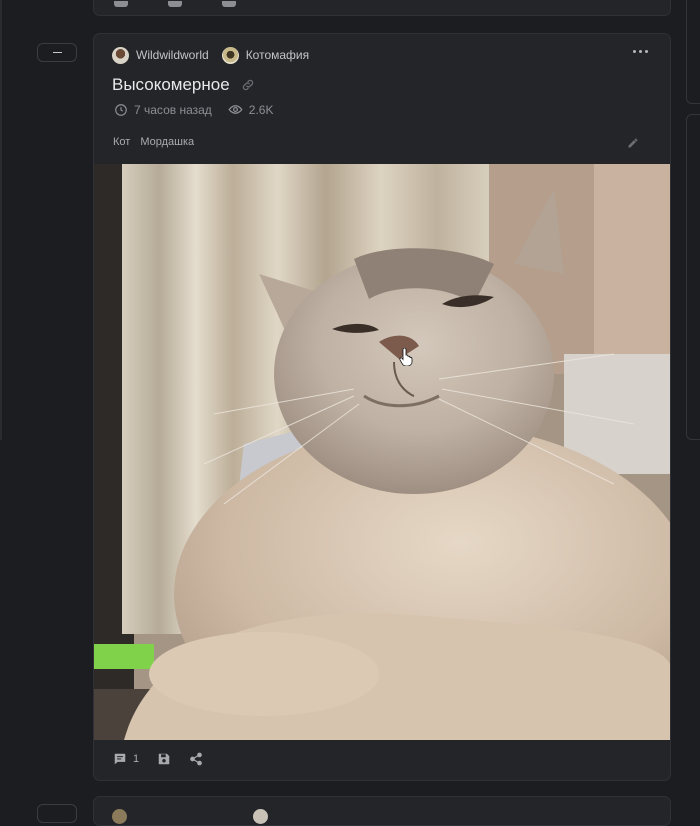 This screenshot has height=826, width=700. What do you see at coordinates (235, 109) in the screenshot?
I see `eye-icon` at bounding box center [235, 109].